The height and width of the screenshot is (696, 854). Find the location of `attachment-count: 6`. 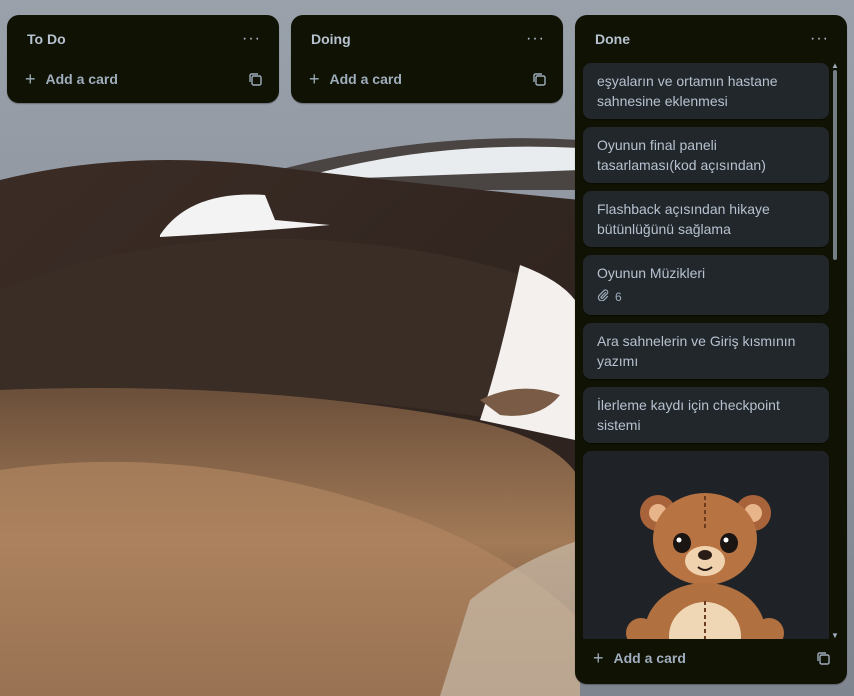

attachment-count: 6 is located at coordinates (618, 297).